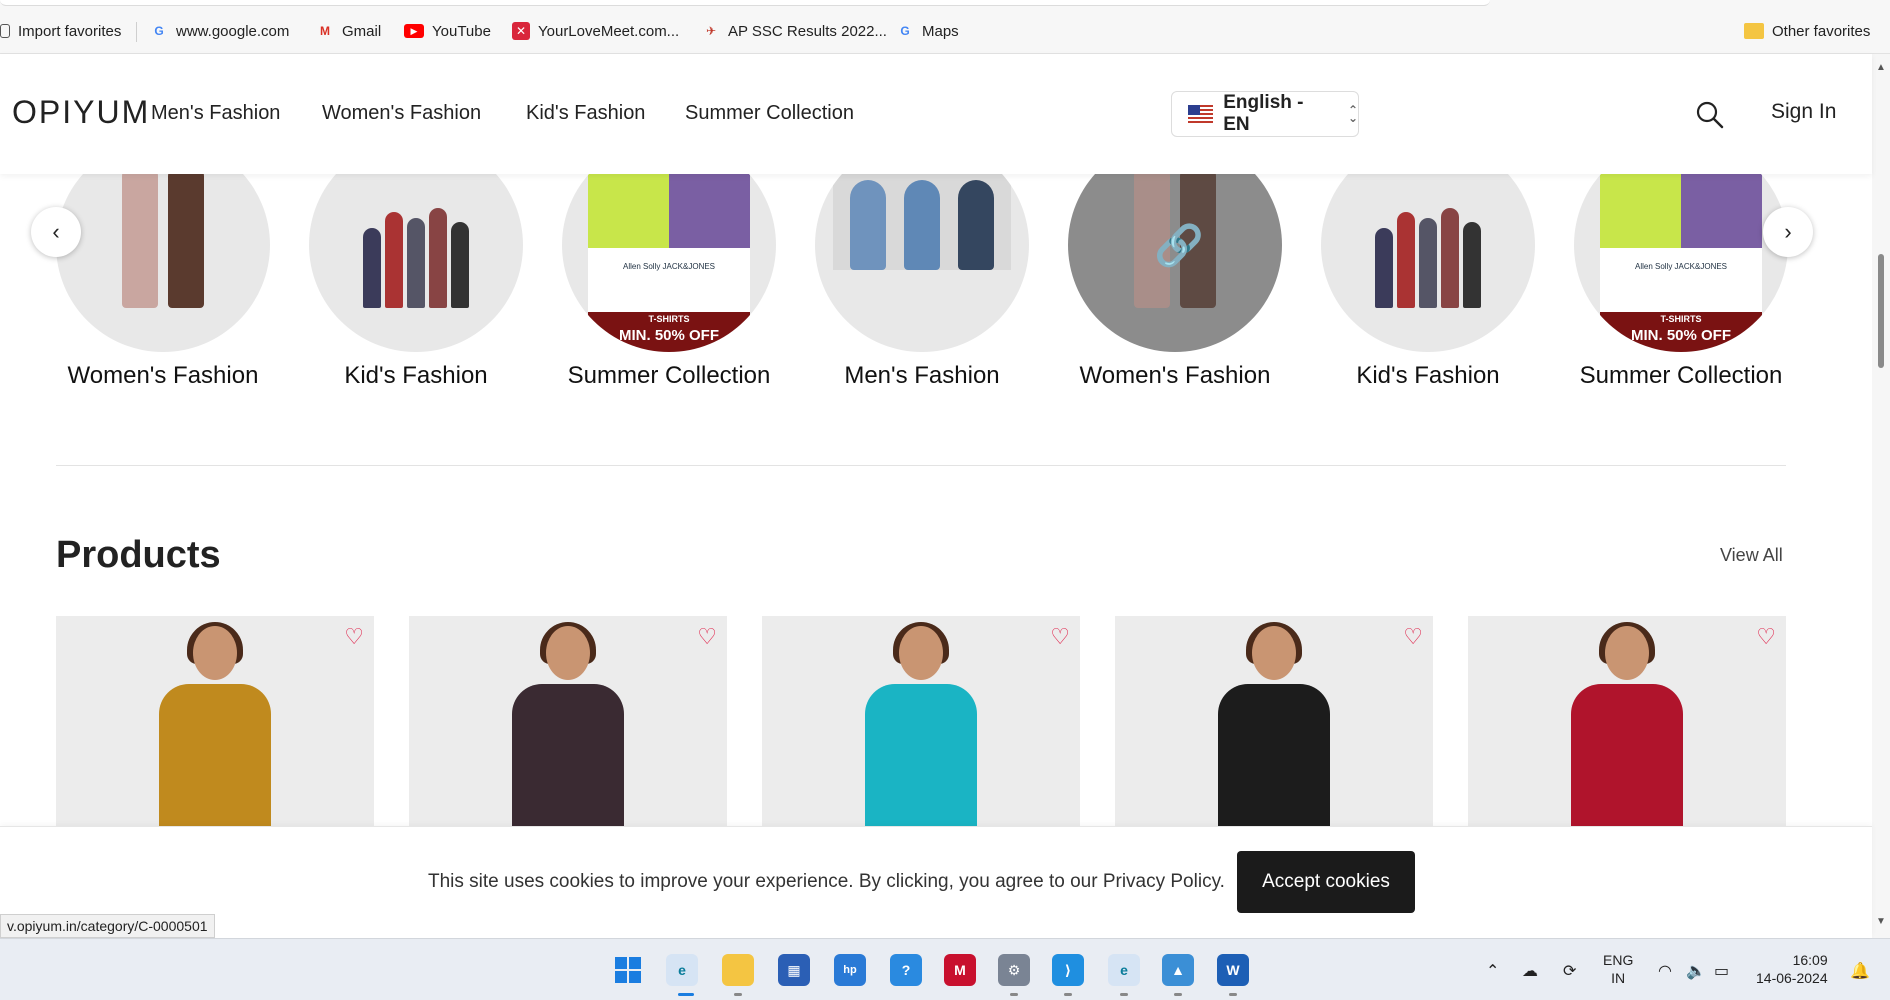 The width and height of the screenshot is (1890, 1000). Describe the element at coordinates (1569, 971) in the screenshot. I see `sync-icon: ⟳` at that location.